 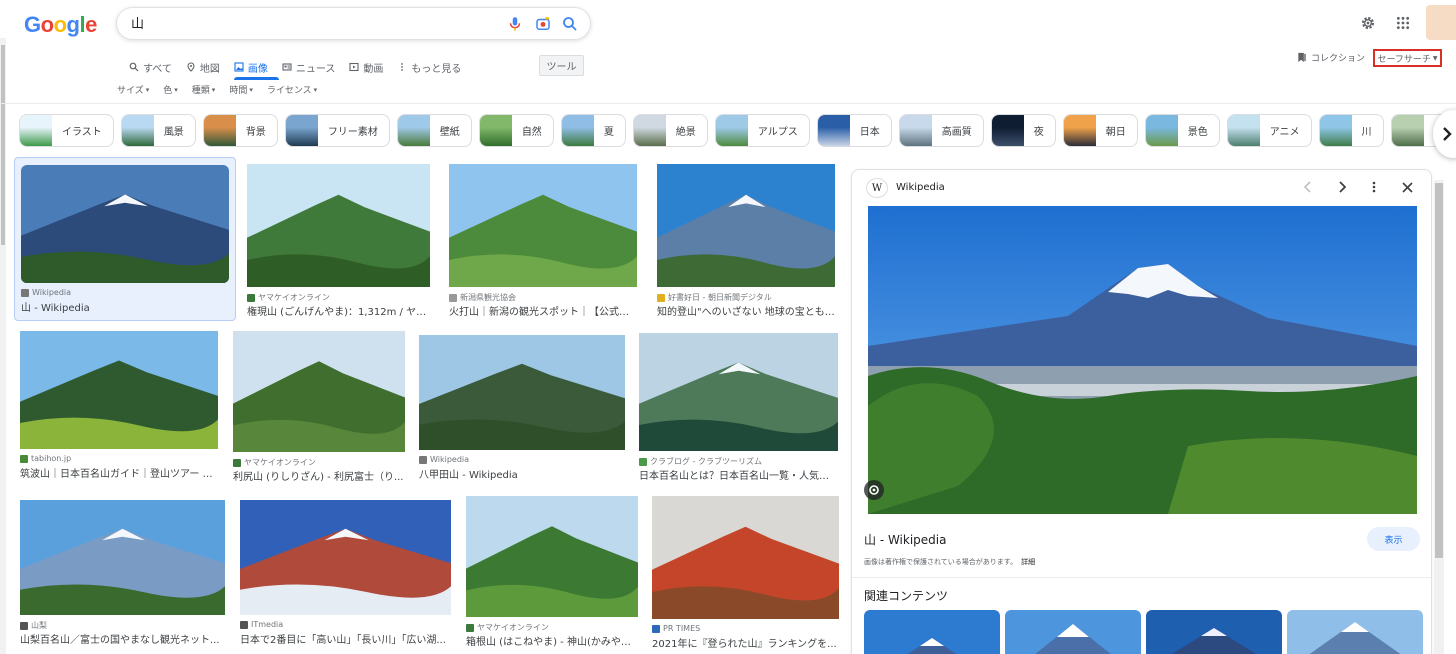 What do you see at coordinates (1374, 187) in the screenshot?
I see `more-options-button` at bounding box center [1374, 187].